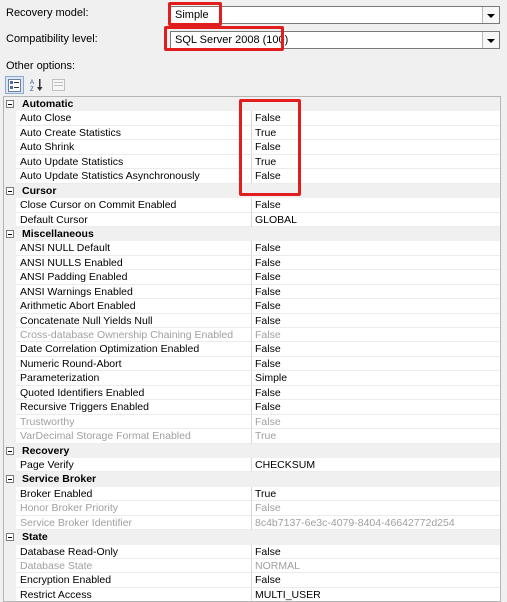  I want to click on categorized-icon, so click(14, 85).